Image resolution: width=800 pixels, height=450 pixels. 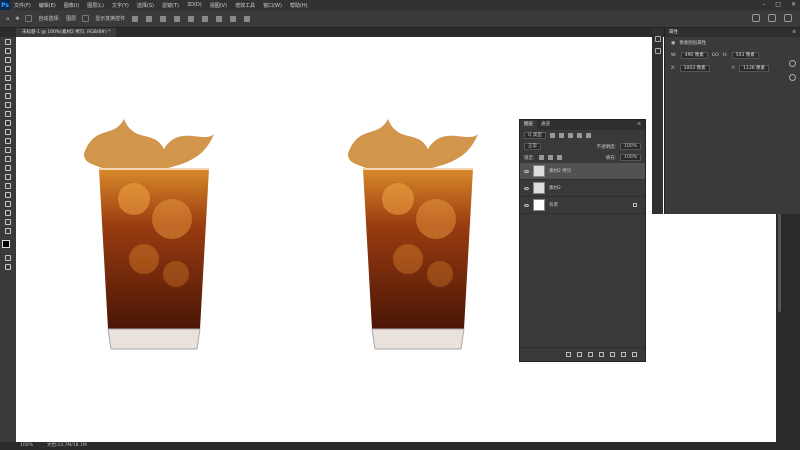 What do you see at coordinates (8, 78) in the screenshot?
I see `crop-tool-icon` at bounding box center [8, 78].